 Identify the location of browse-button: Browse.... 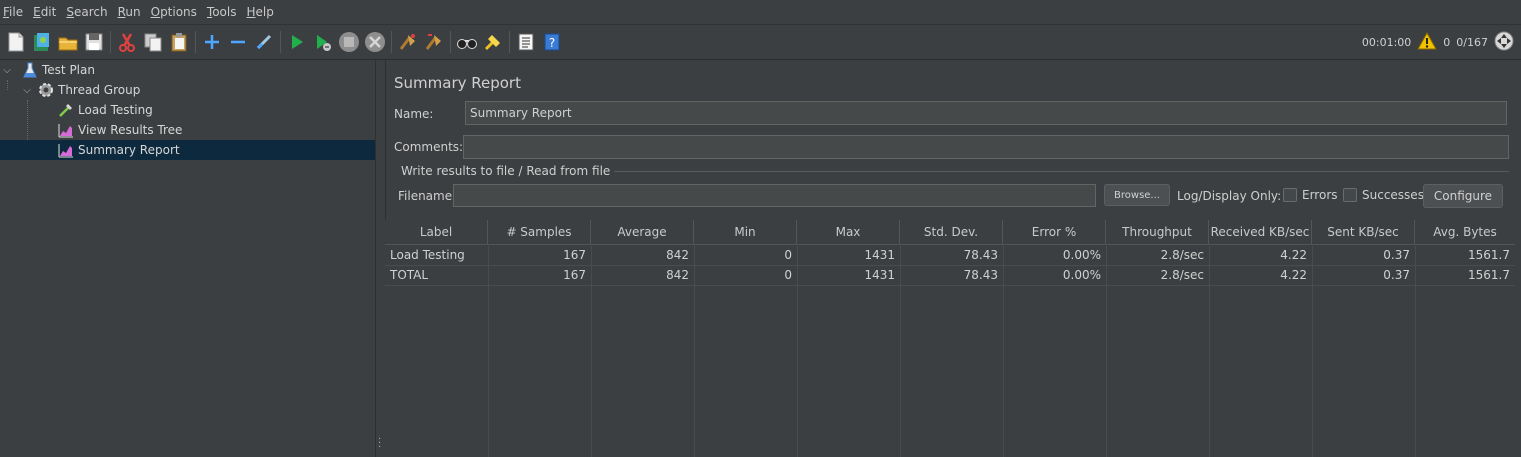
(1137, 195).